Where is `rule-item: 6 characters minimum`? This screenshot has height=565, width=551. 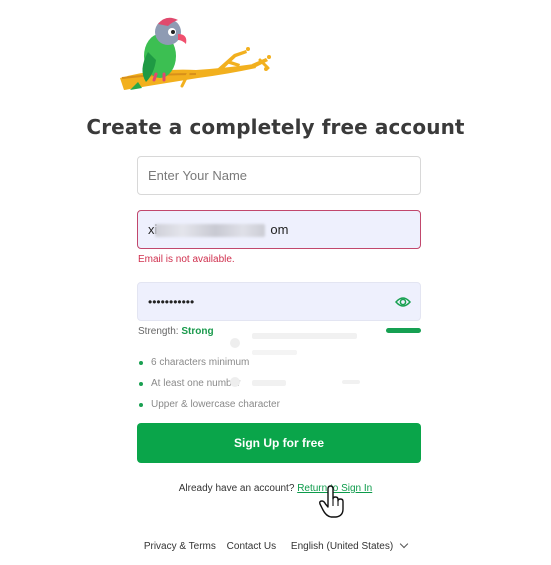
rule-item: 6 characters minimum is located at coordinates (209, 362).